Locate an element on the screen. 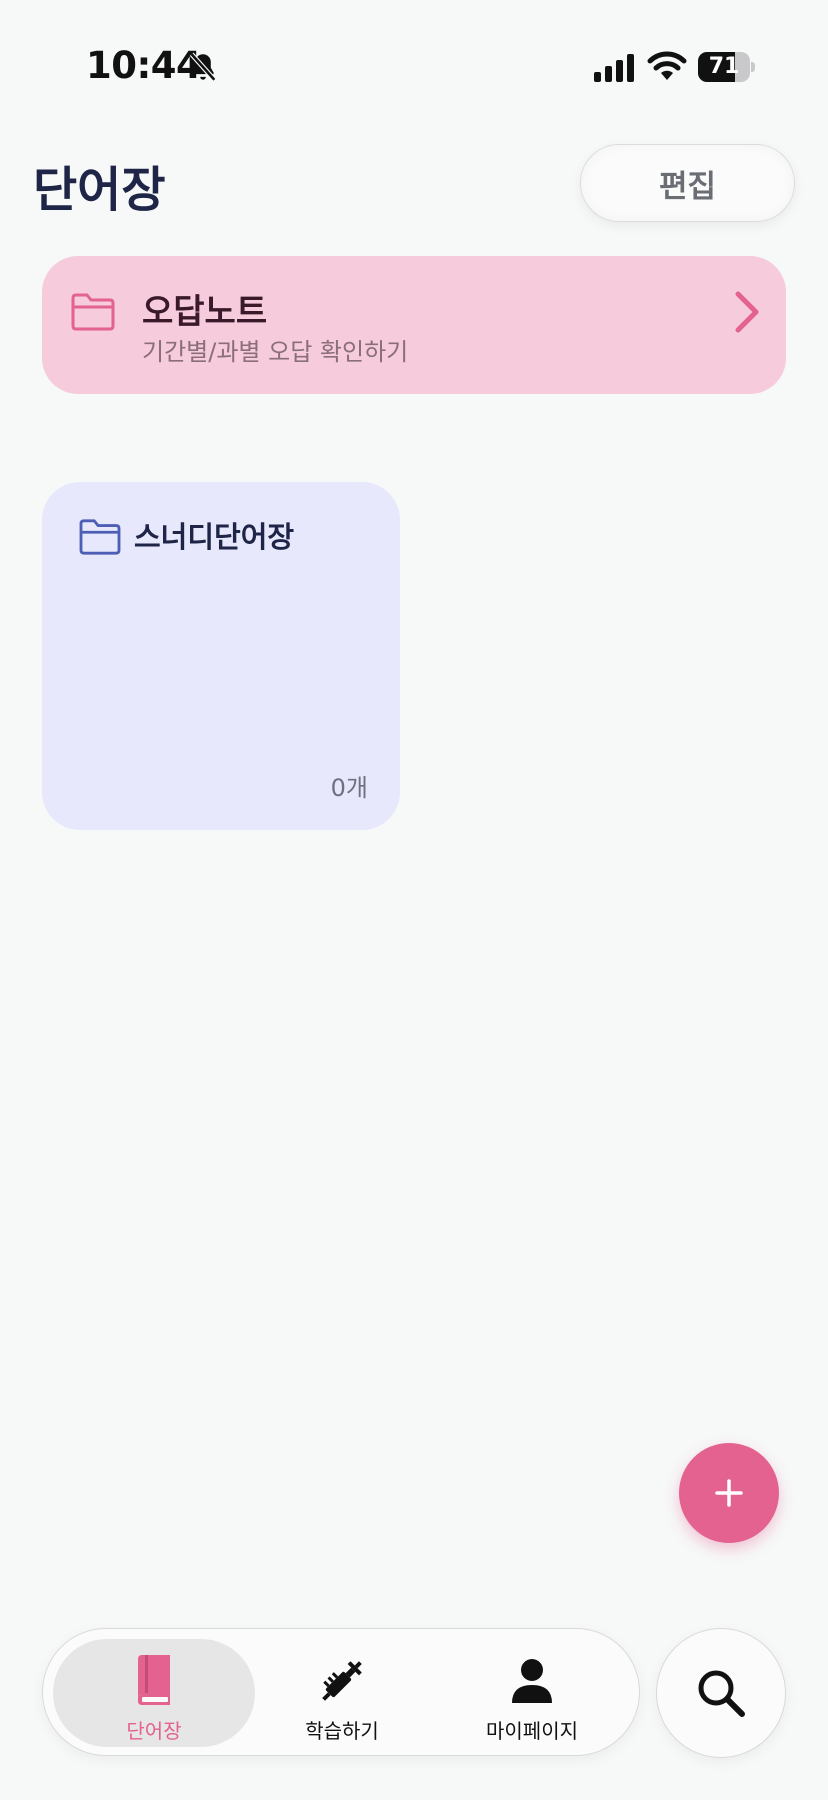 Image resolution: width=828 pixels, height=1800 pixels. tab-wordbook: 단어장 is located at coordinates (154, 1693).